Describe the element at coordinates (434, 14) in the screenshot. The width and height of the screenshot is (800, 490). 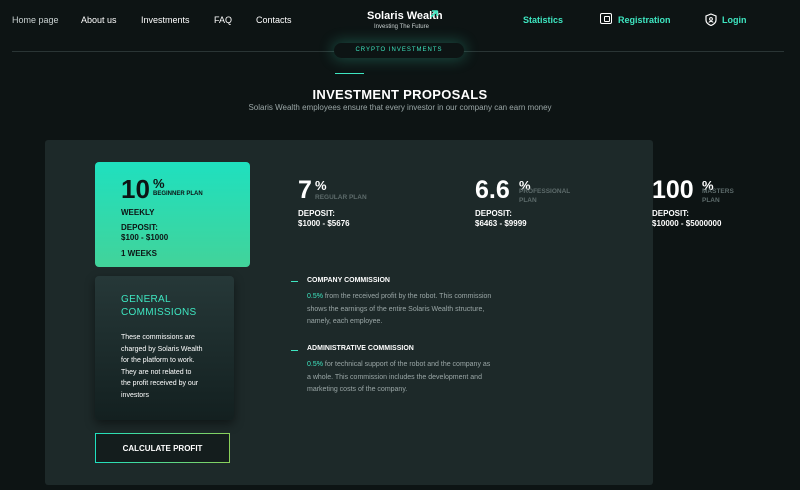
I see `logo-arrow-icon` at that location.